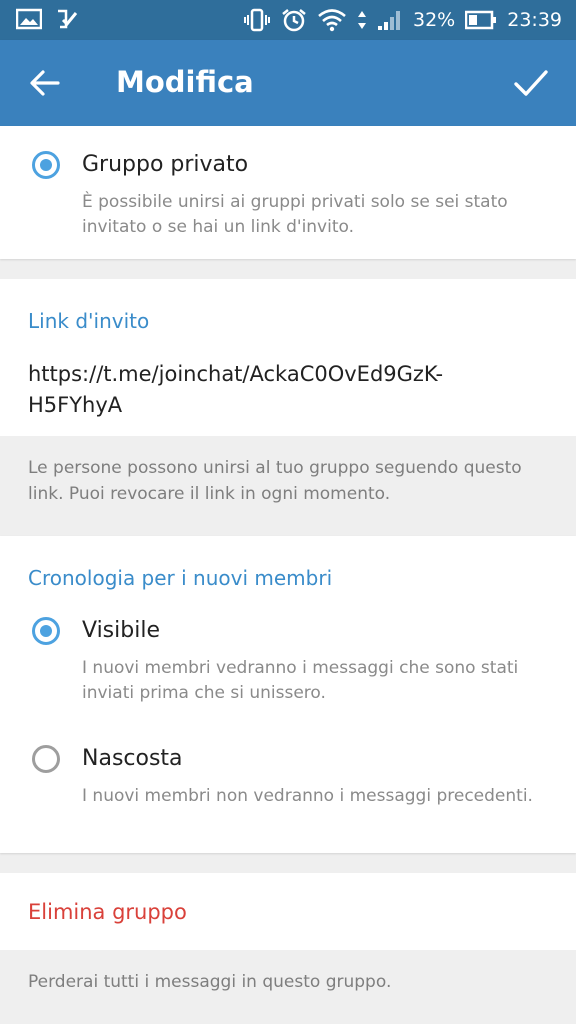  Describe the element at coordinates (89, 321) in the screenshot. I see `invite-link-header: Link d'invito` at that location.